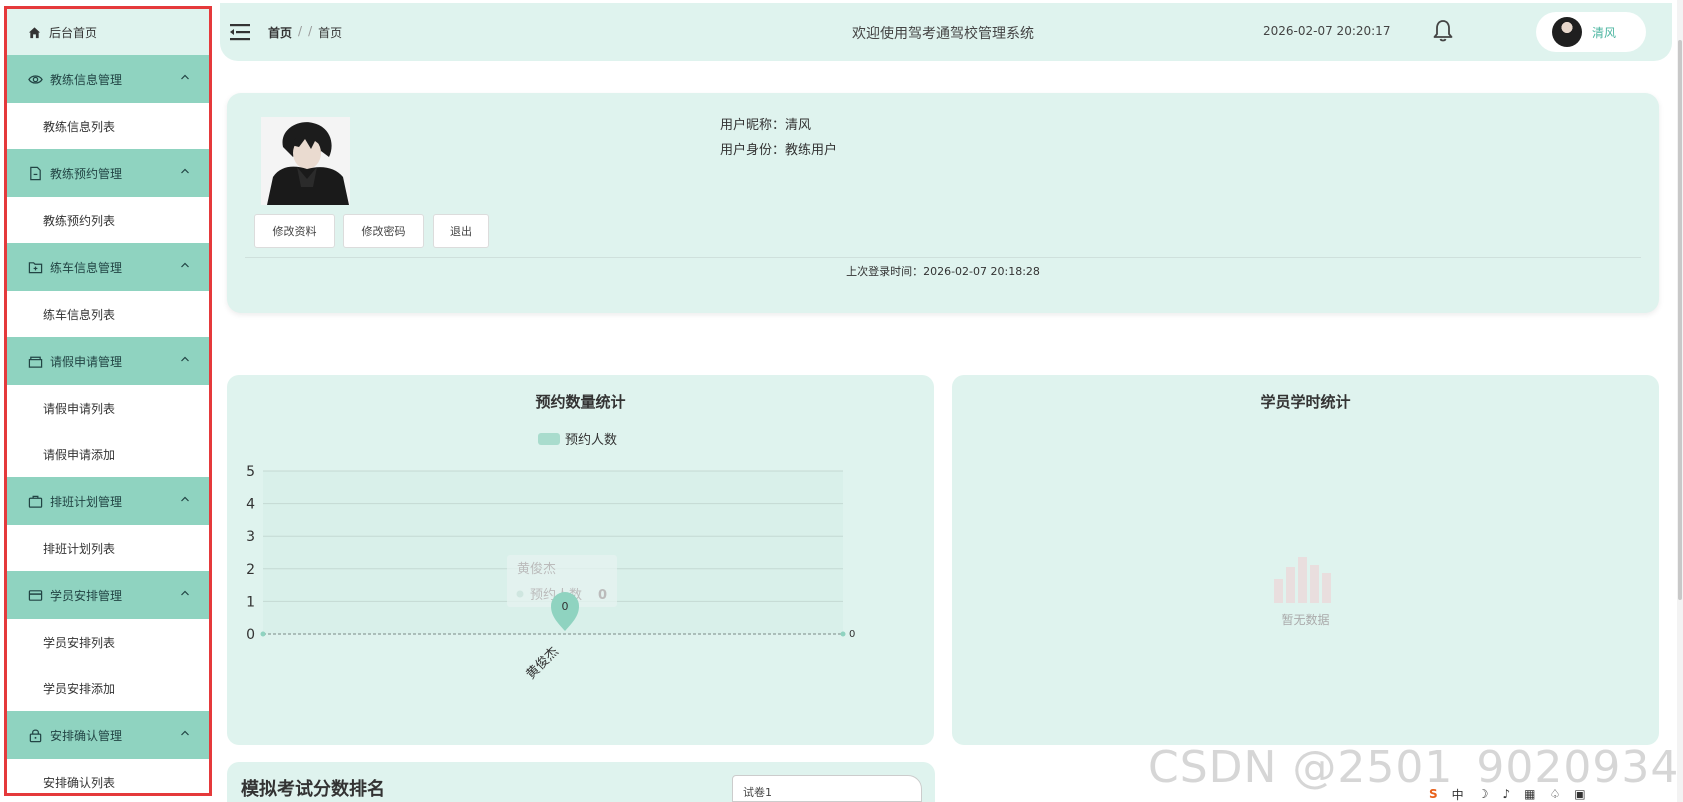 The height and width of the screenshot is (802, 1683). What do you see at coordinates (250, 570) in the screenshot?
I see `y-tick-label: 2` at bounding box center [250, 570].